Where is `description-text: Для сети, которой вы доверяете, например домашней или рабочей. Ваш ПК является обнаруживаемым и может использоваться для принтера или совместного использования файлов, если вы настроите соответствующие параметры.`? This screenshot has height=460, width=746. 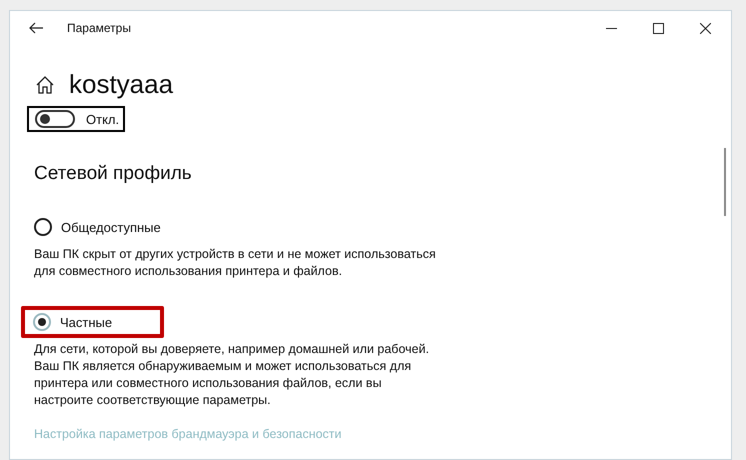
description-text: Для сети, которой вы доверяете, например домашней или рабочей. Ваш ПК является обнаруживаемым и может использоваться для принтера или совместного использования файлов, если вы настроите соответствующие параметры. is located at coordinates (232, 375).